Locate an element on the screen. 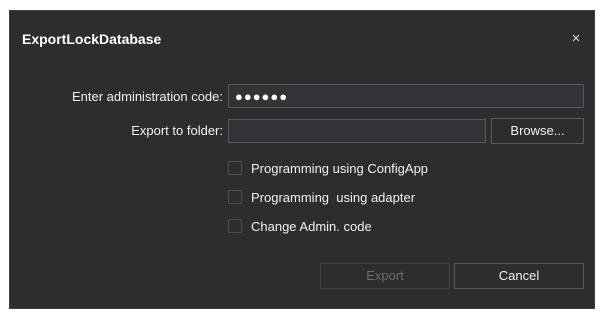 This screenshot has width=603, height=316. dialog-title: ExportLockDatabase is located at coordinates (92, 39).